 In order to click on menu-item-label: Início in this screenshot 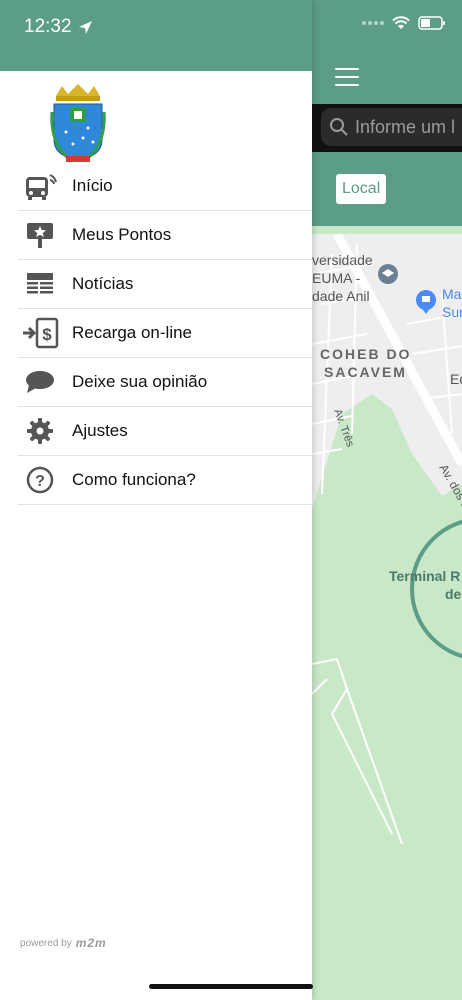, I will do `click(92, 185)`.